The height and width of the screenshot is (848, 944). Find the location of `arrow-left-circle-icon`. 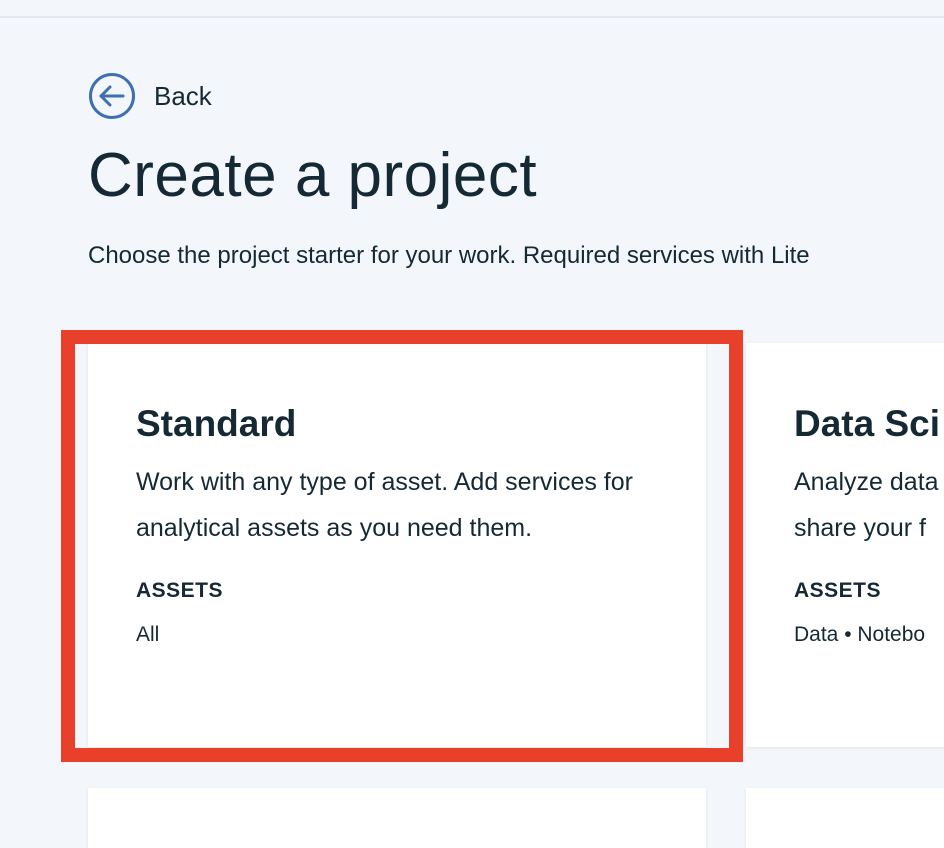

arrow-left-circle-icon is located at coordinates (112, 96).